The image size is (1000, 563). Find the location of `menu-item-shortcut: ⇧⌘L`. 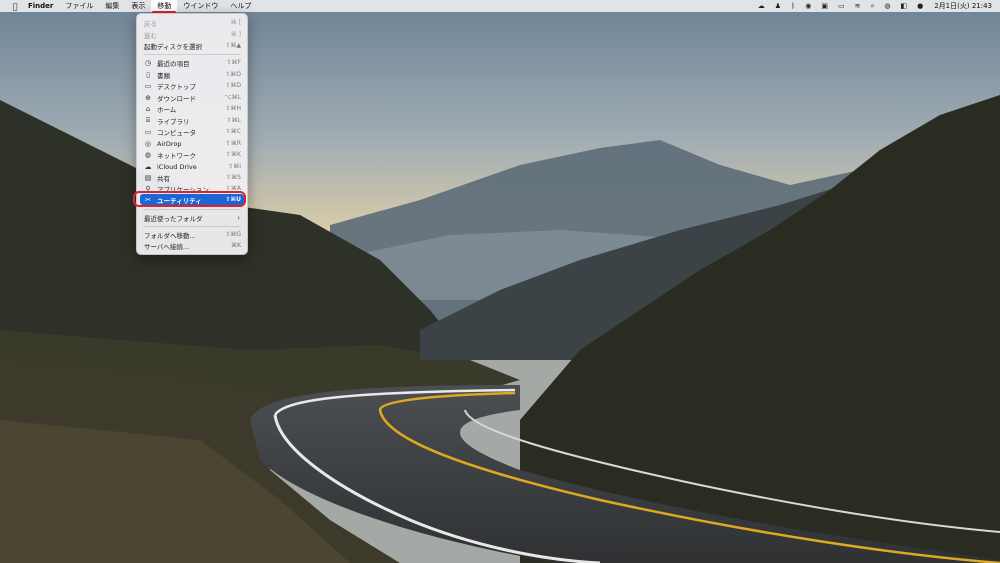

menu-item-shortcut: ⇧⌘L is located at coordinates (233, 120).